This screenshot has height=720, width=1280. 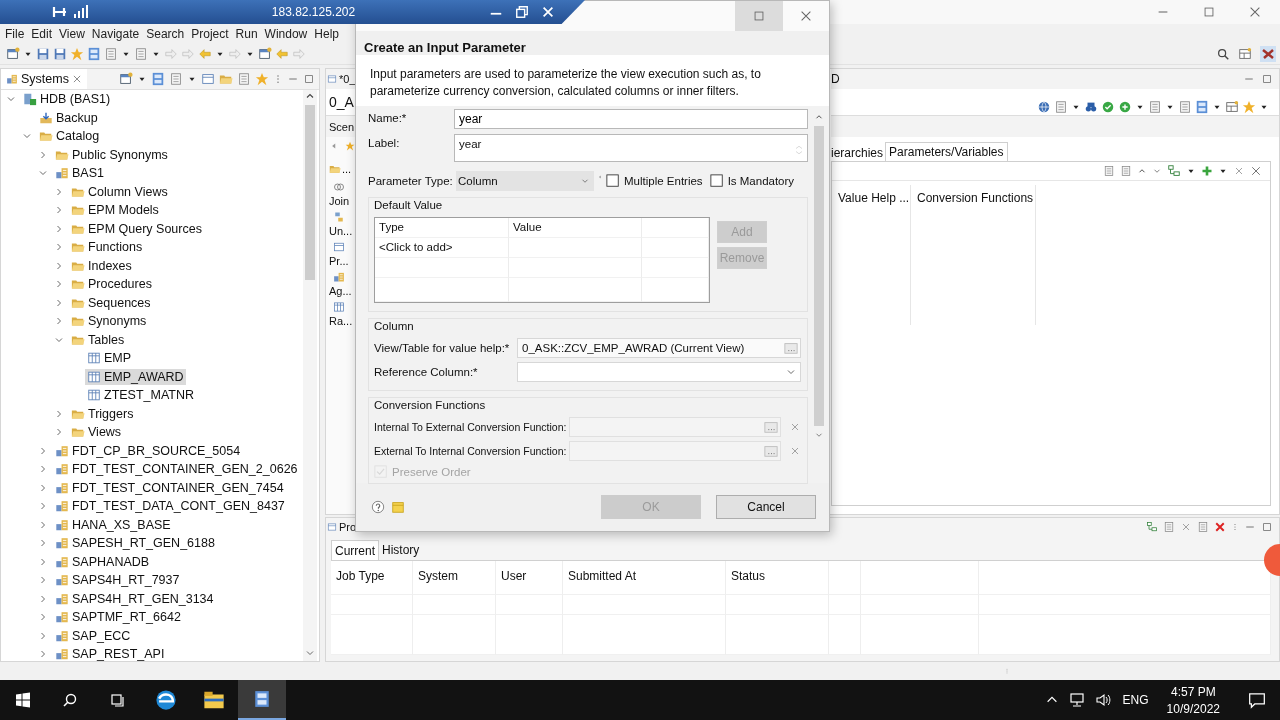 I want to click on value-help-field: 0_ASK::ZCV_EMP_AWRAD (Current View), so click(x=659, y=348).